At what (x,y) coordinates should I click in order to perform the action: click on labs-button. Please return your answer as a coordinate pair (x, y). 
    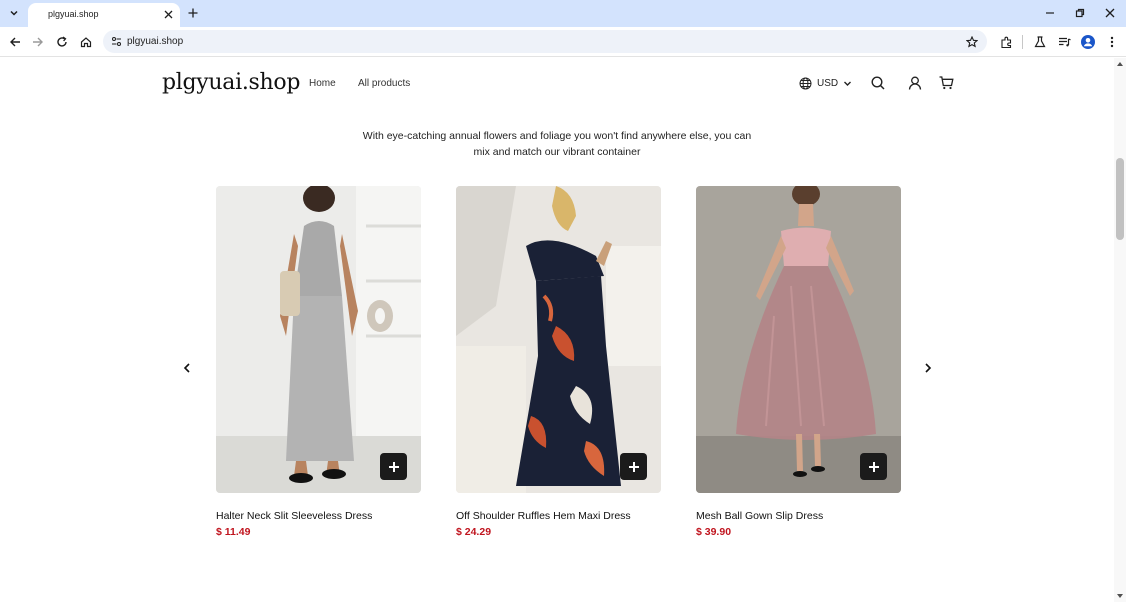
    Looking at the image, I should click on (1040, 42).